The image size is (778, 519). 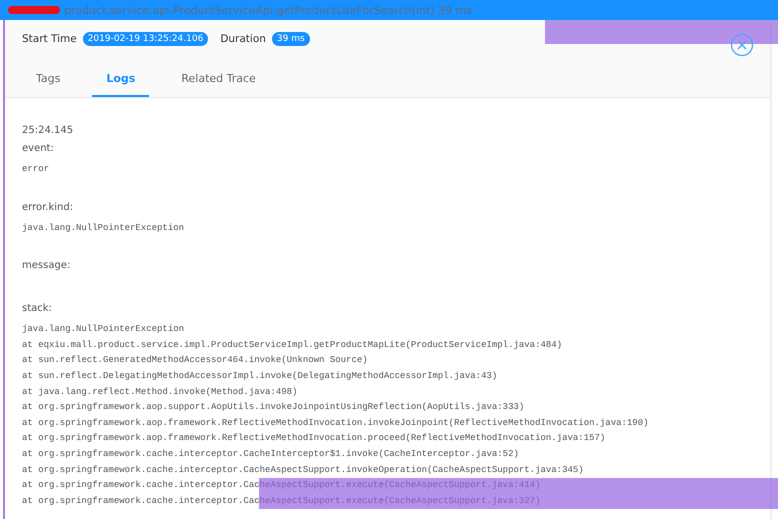 I want to click on duration-label: Duration, so click(x=243, y=39).